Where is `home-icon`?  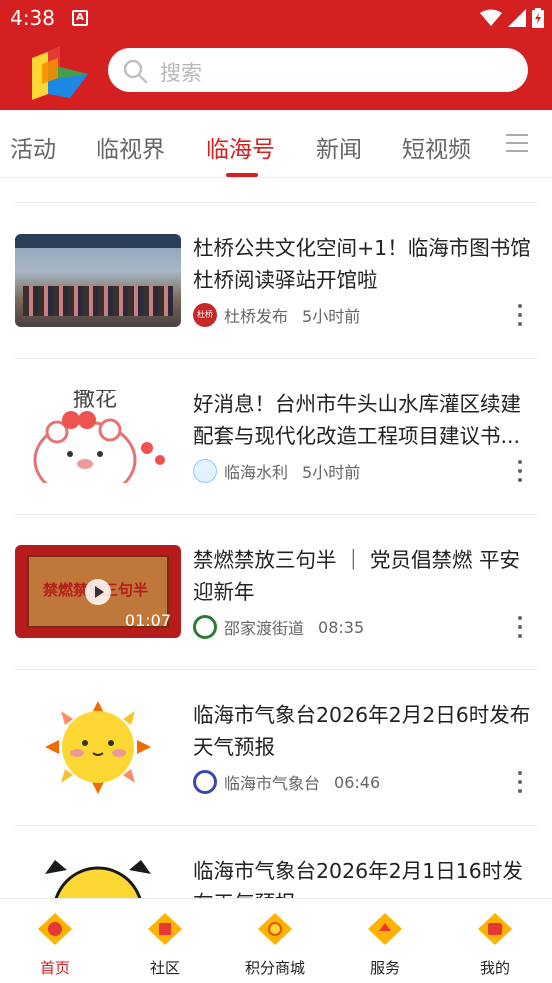
home-icon is located at coordinates (55, 929).